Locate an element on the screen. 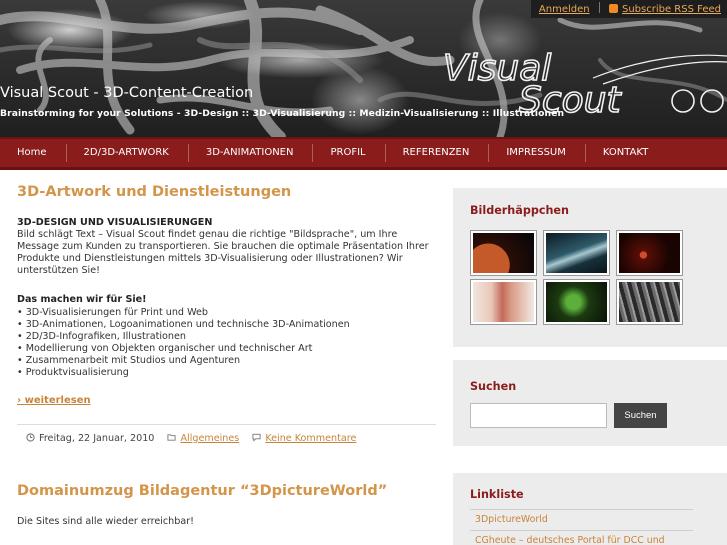  post-para-line: unterstützen Sie! is located at coordinates (58, 271).